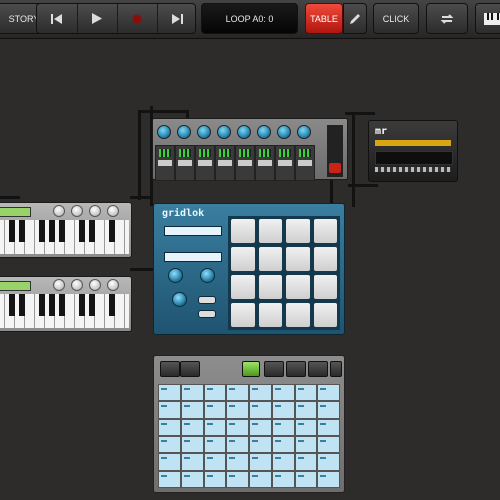  I want to click on mr-device: mr, so click(413, 151).